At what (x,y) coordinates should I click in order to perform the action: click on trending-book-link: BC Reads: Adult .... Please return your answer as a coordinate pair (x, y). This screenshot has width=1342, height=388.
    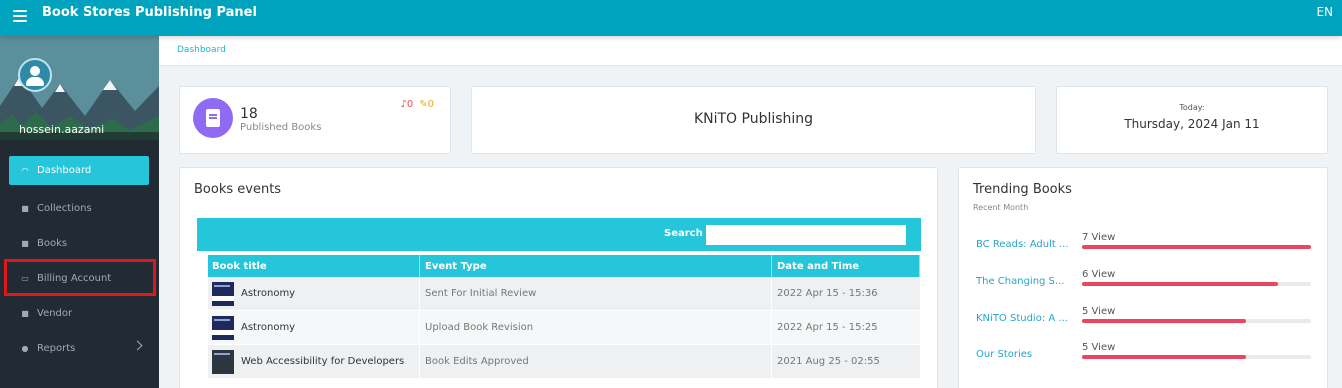
    Looking at the image, I should click on (1025, 244).